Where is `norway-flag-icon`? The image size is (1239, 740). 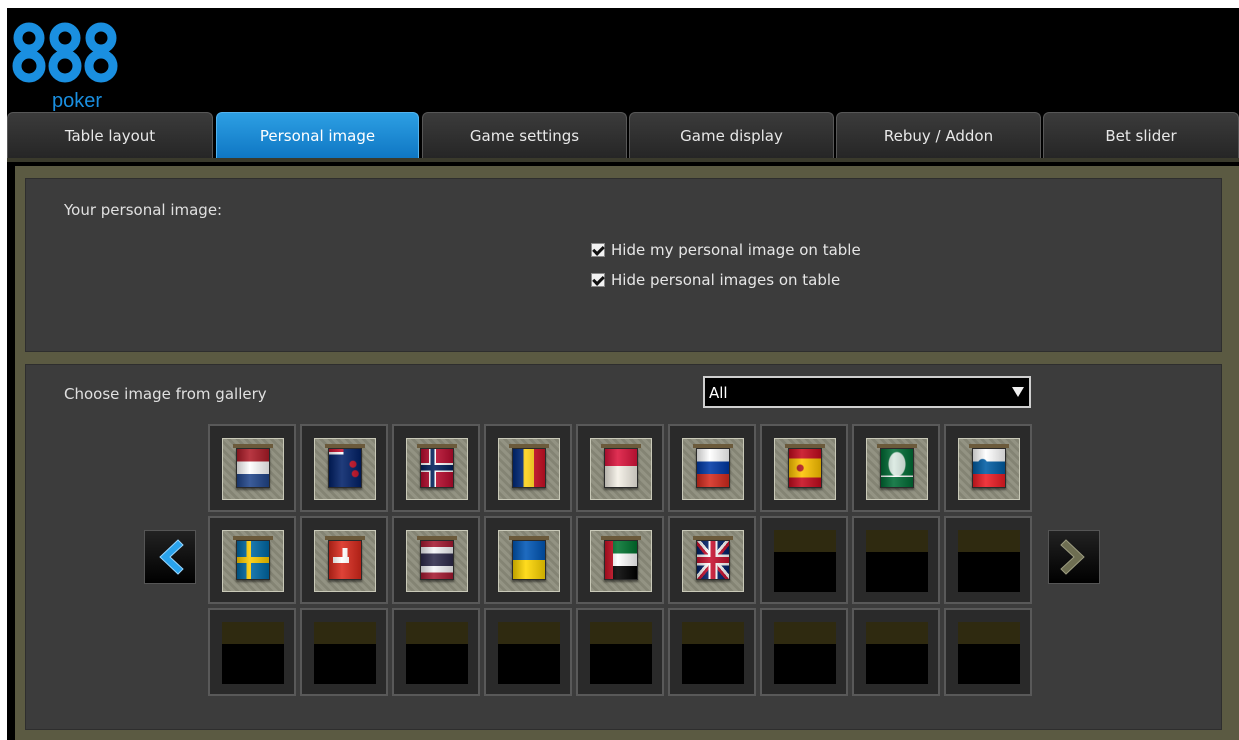
norway-flag-icon is located at coordinates (437, 468).